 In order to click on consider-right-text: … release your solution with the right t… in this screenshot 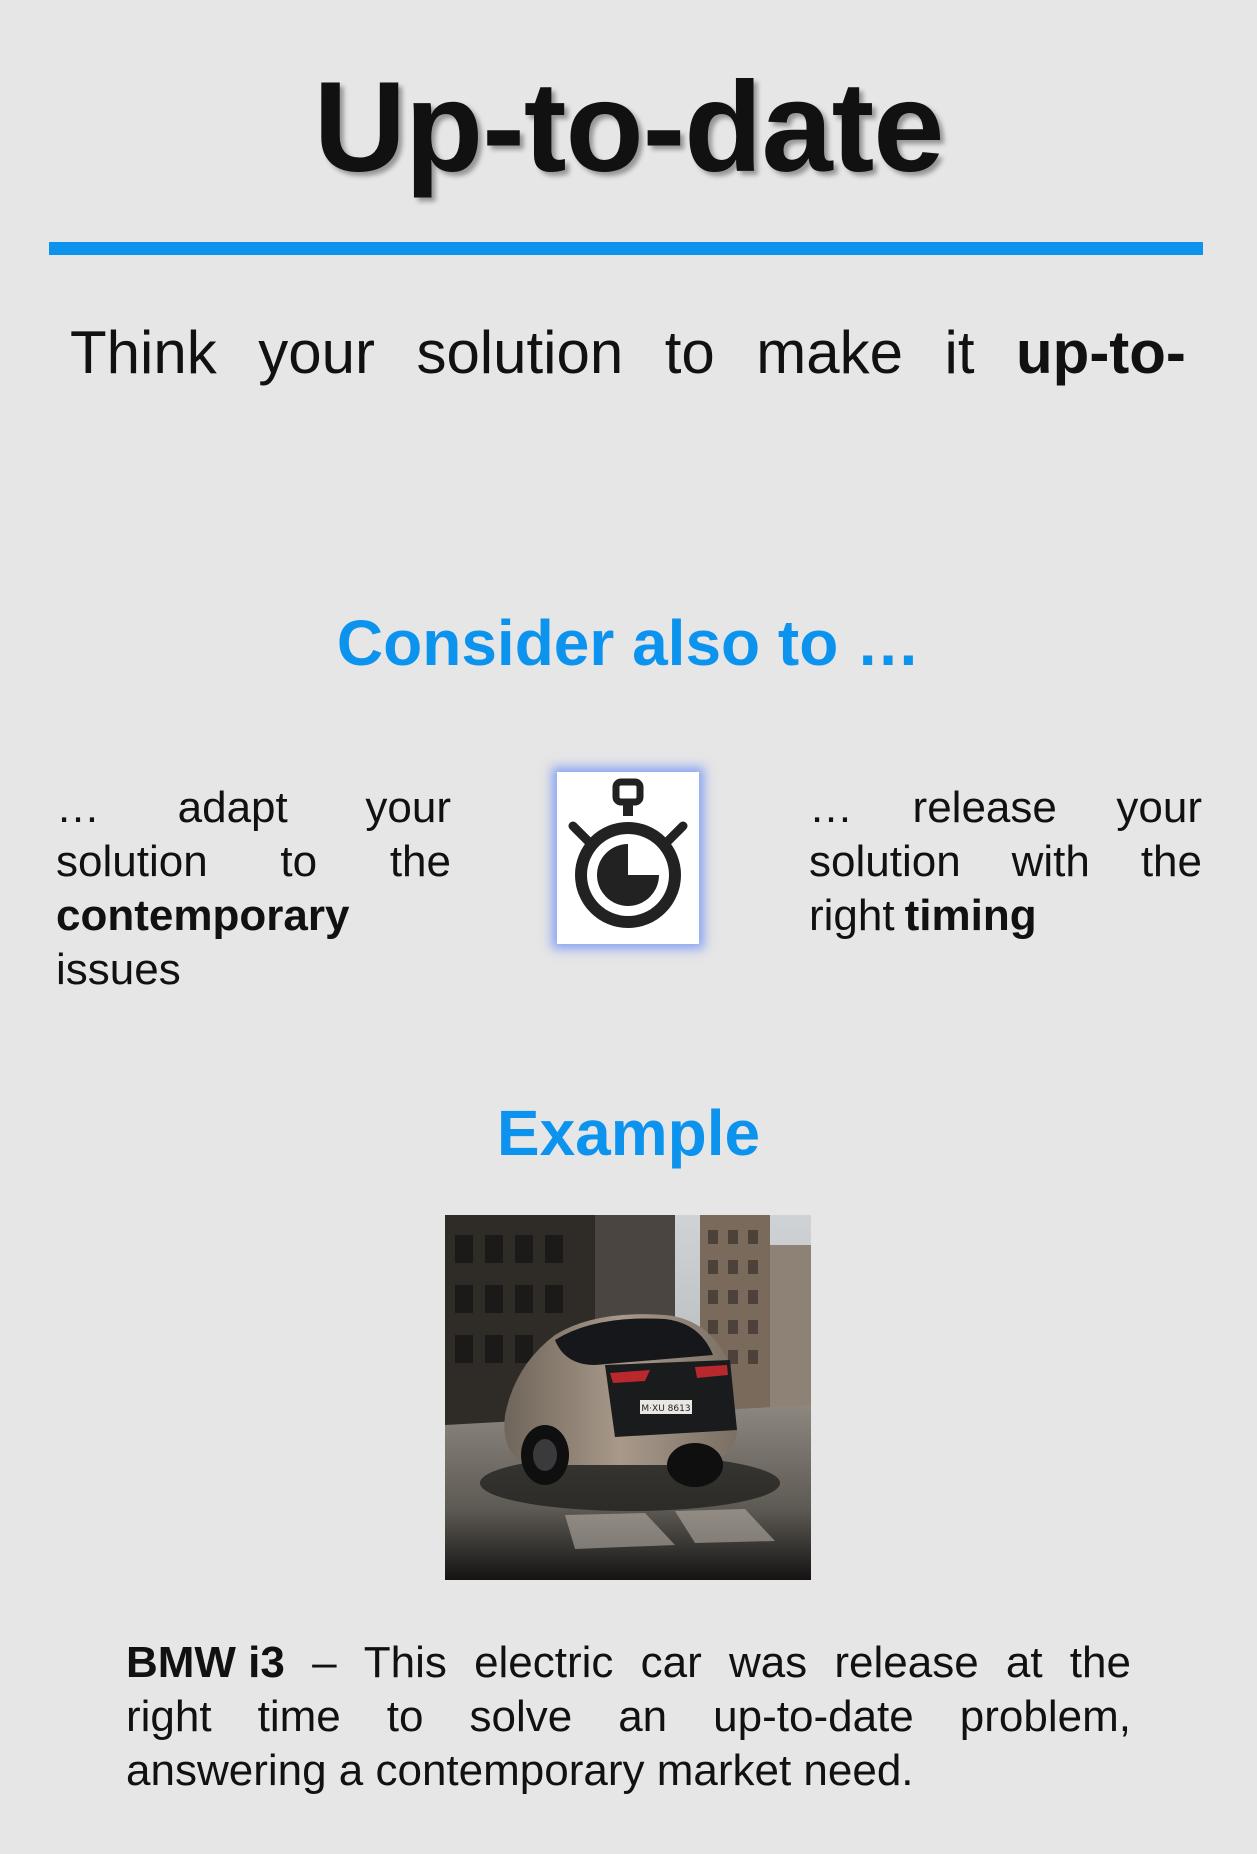, I will do `click(1005, 862)`.